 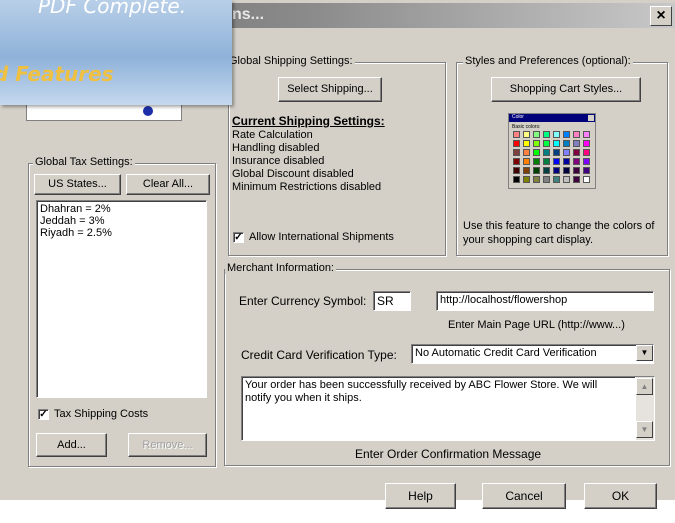 I want to click on banner-line-1: PDF Complete., so click(x=112, y=9).